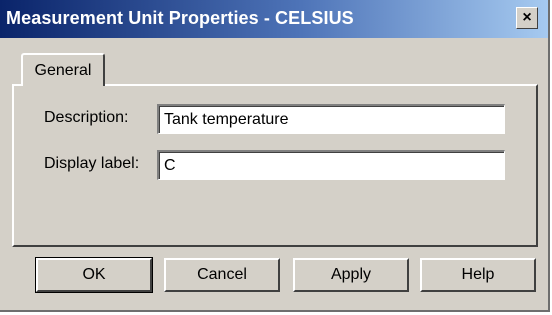 The height and width of the screenshot is (315, 552). What do you see at coordinates (331, 119) in the screenshot?
I see `description-field` at bounding box center [331, 119].